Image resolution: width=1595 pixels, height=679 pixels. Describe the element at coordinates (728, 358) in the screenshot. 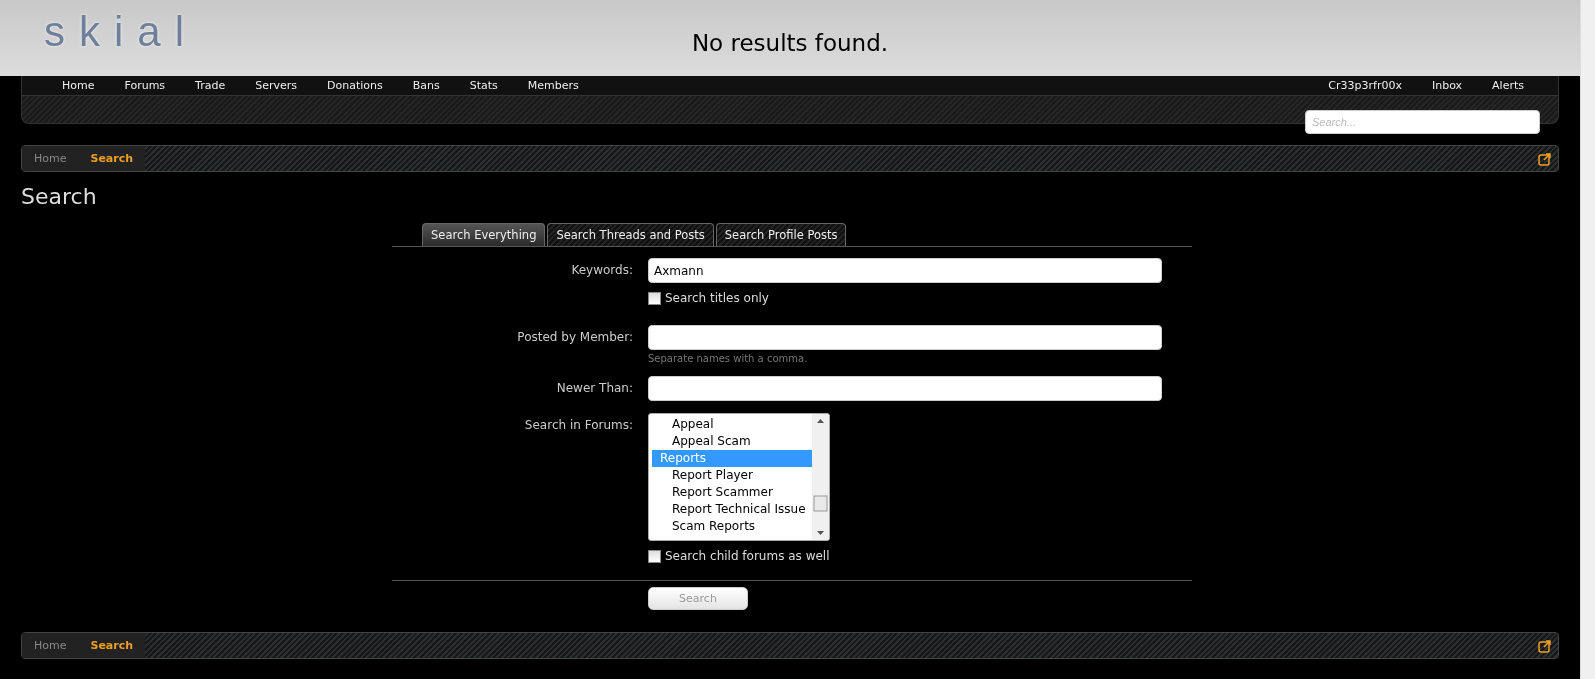

I see `field-hint: Separate names with a comma.` at that location.